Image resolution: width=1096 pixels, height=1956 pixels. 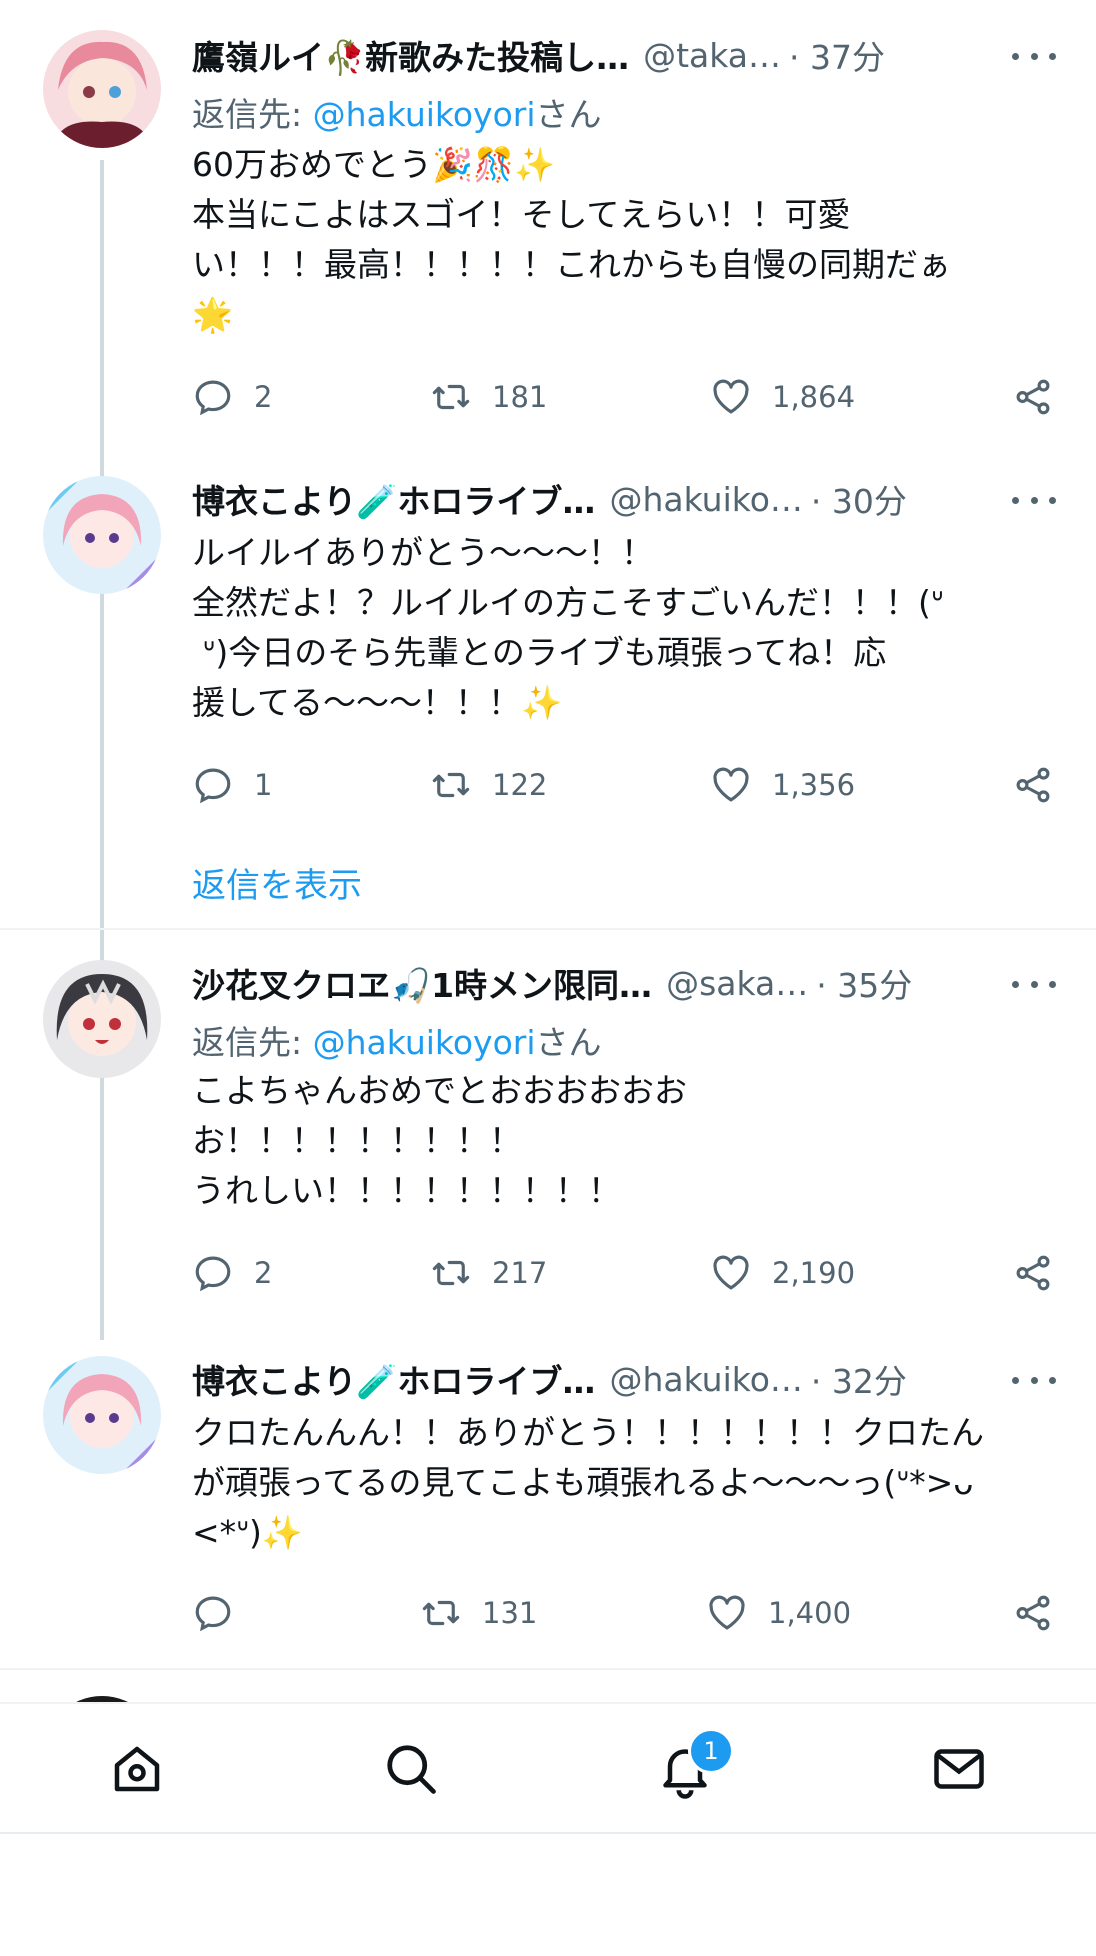 I want to click on retweet-button: 181, so click(x=488, y=397).